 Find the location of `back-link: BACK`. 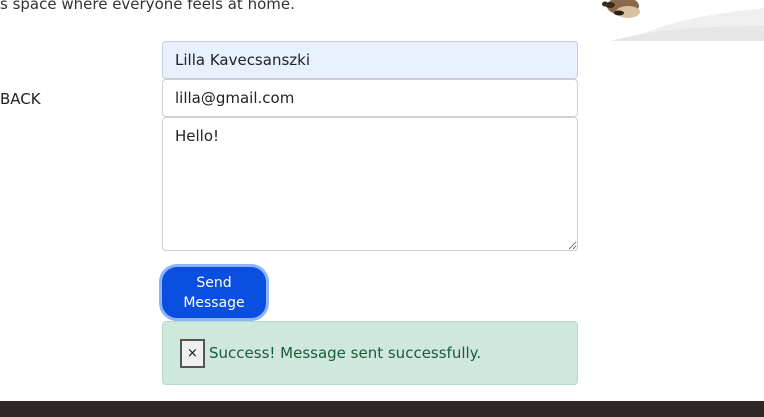

back-link: BACK is located at coordinates (20, 99).